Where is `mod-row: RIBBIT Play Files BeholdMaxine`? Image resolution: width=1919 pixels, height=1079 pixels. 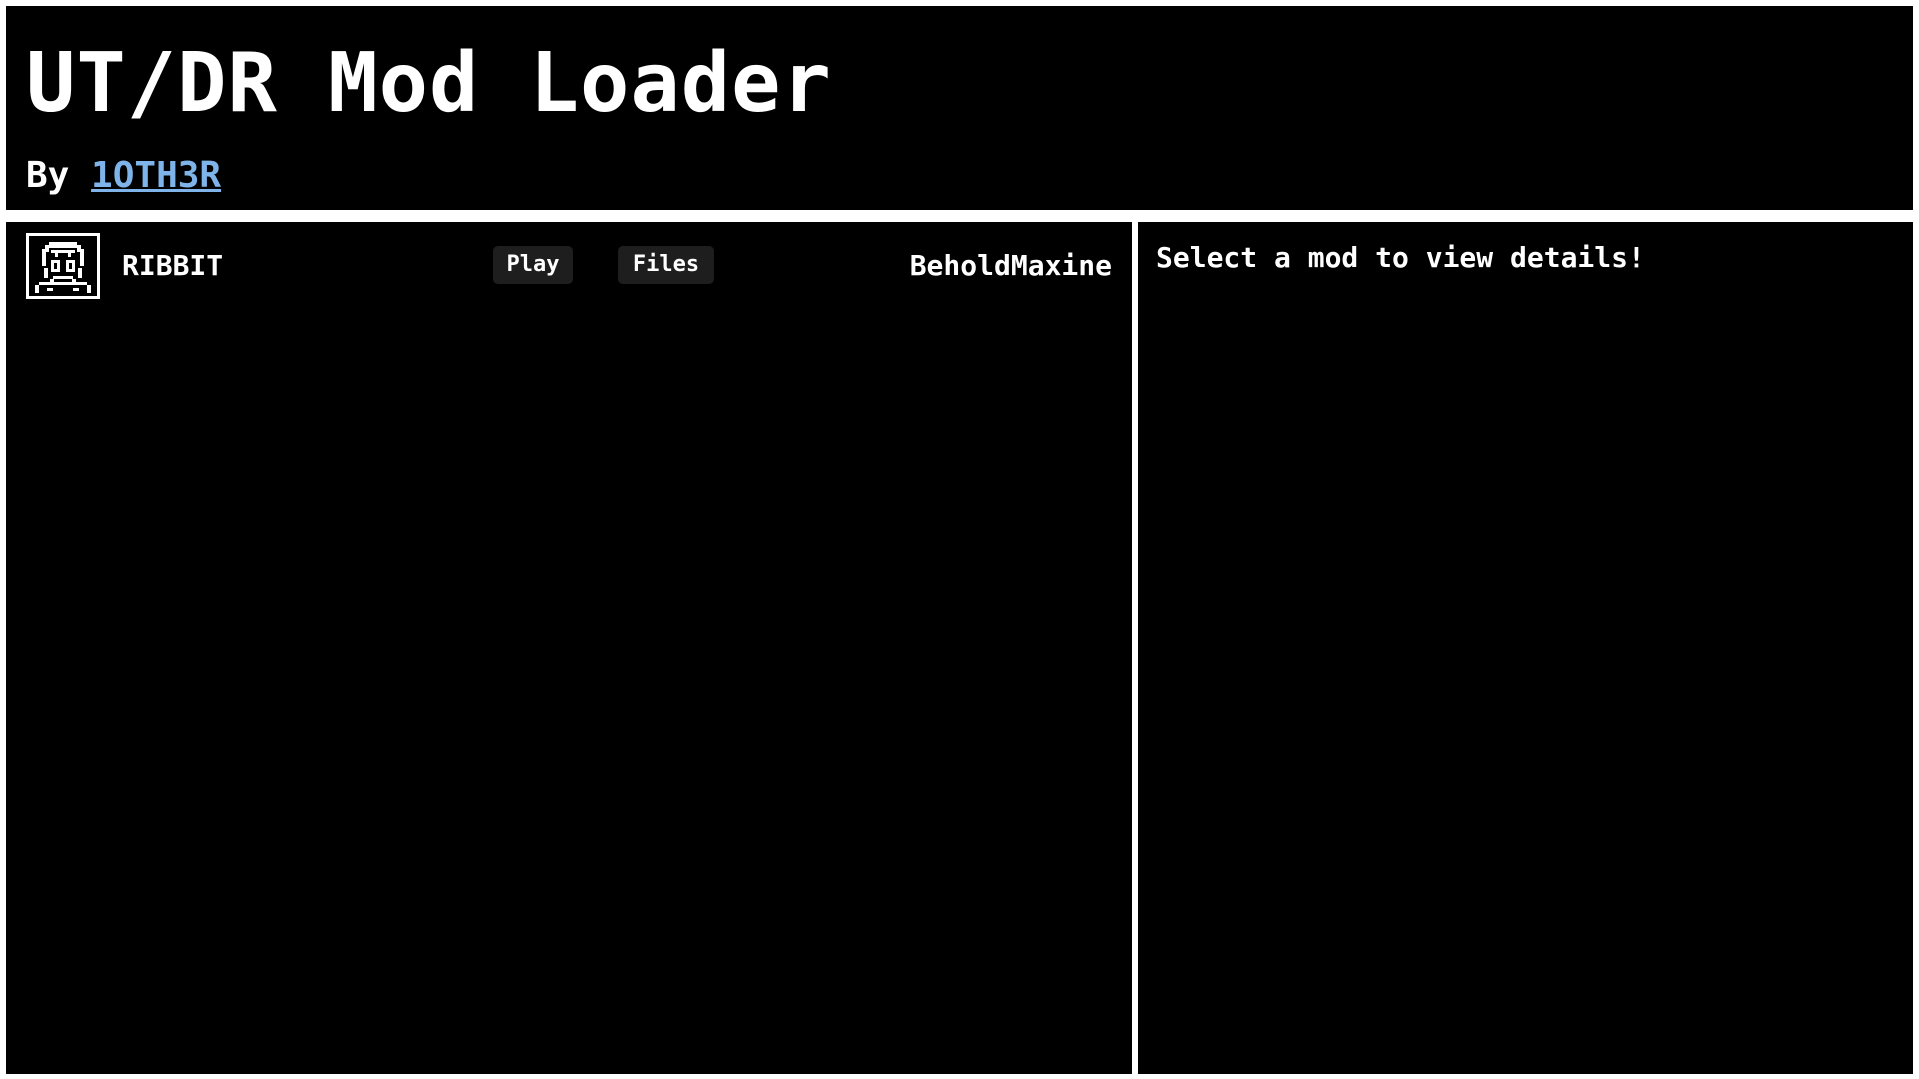
mod-row: RIBBIT Play Files BeholdMaxine is located at coordinates (569, 266).